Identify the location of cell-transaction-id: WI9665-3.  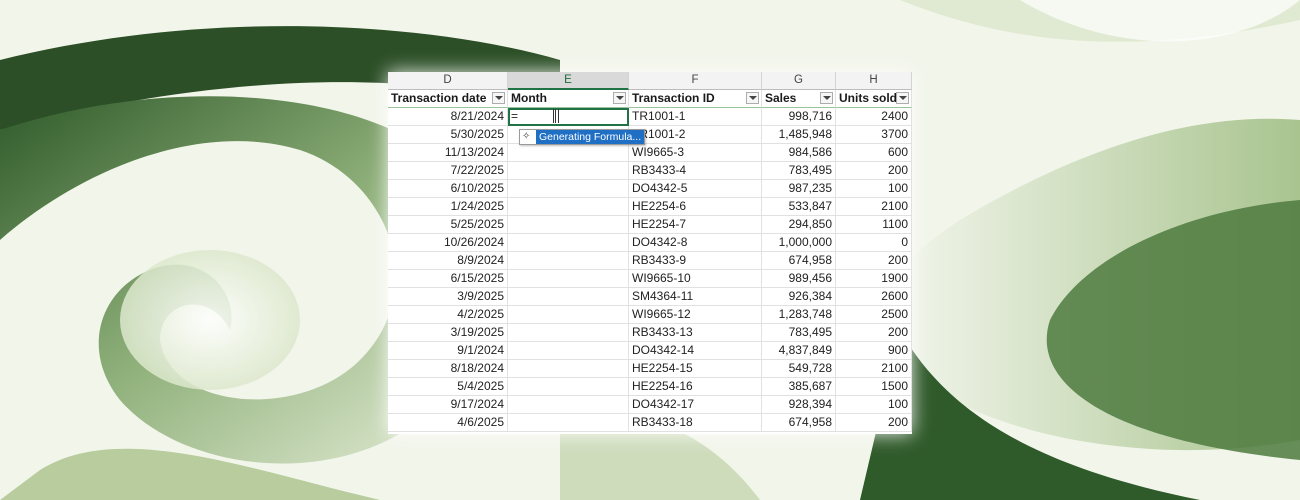
(695, 153).